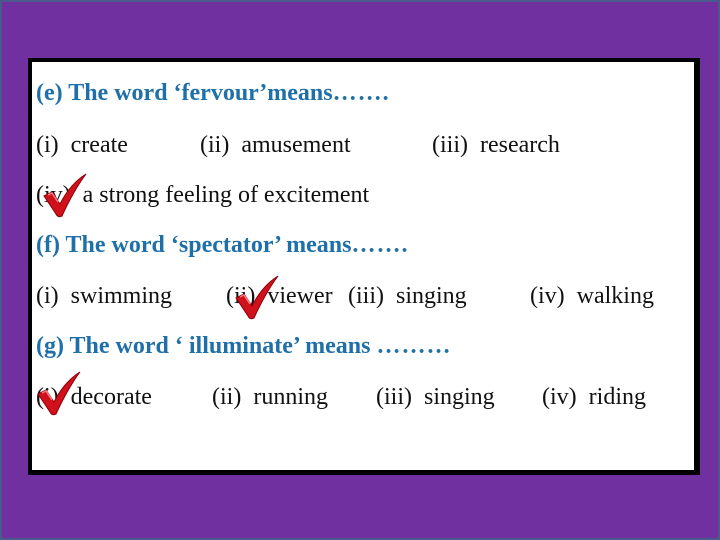 The height and width of the screenshot is (540, 720). I want to click on option-f-iv: (iv) walking, so click(592, 296).